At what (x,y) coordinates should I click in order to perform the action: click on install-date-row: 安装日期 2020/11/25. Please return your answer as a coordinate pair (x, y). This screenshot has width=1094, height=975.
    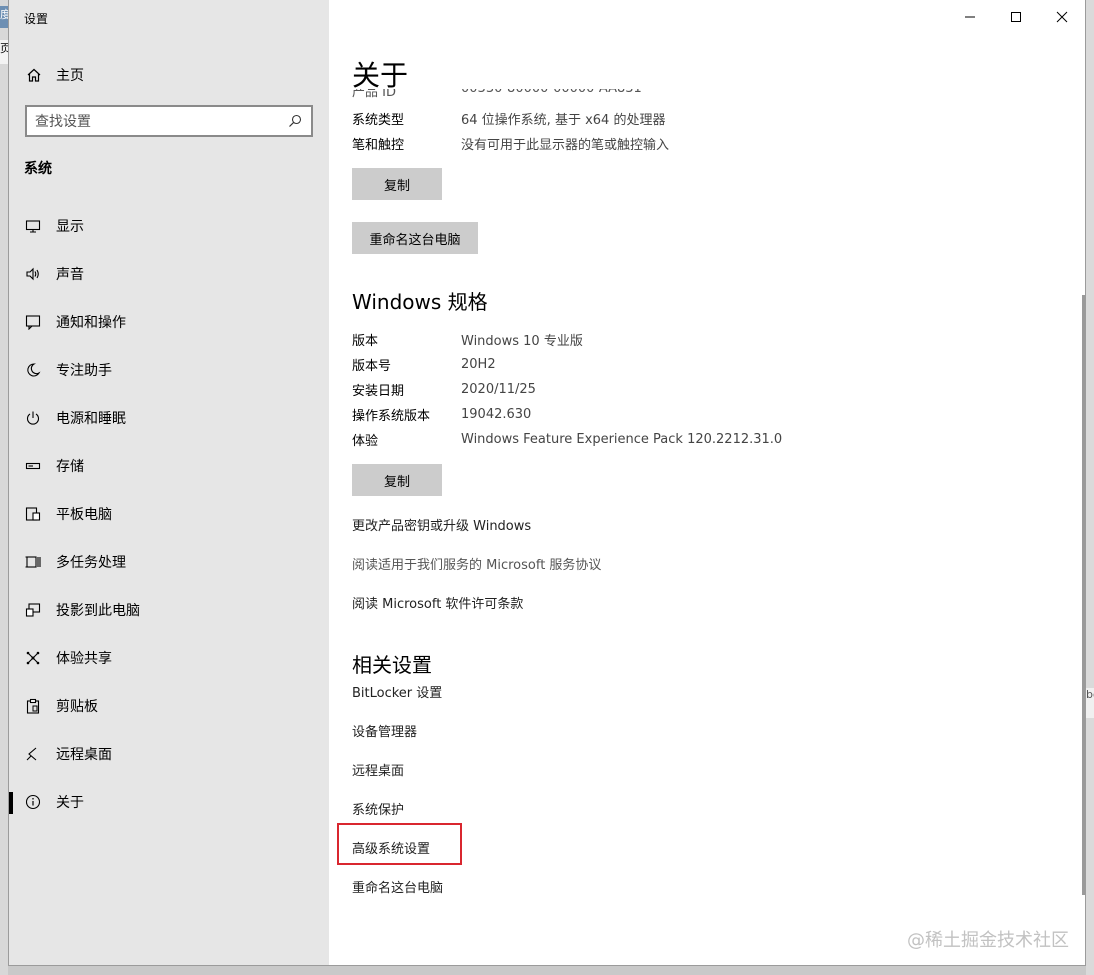
    Looking at the image, I should click on (444, 389).